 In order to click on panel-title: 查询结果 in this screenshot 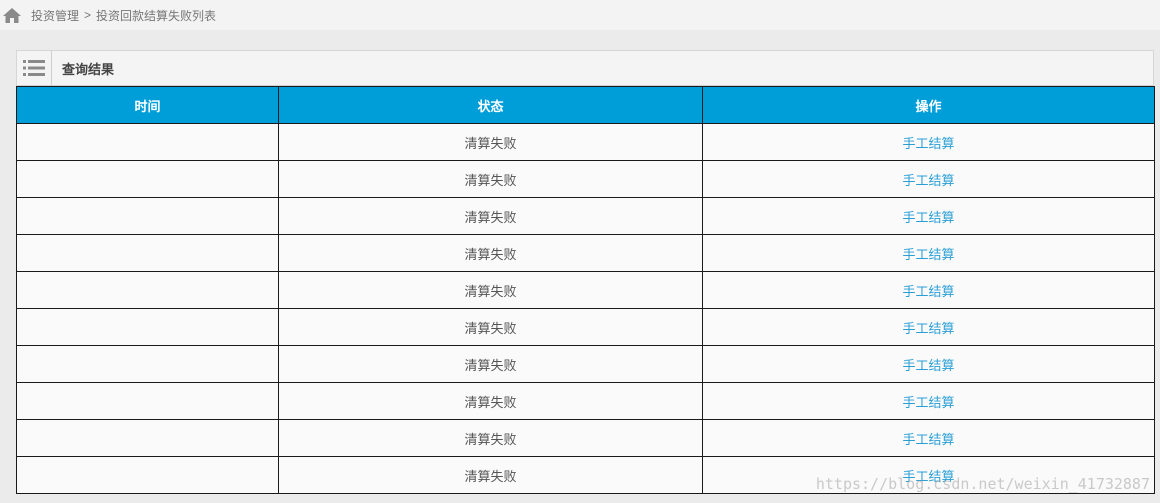, I will do `click(88, 69)`.